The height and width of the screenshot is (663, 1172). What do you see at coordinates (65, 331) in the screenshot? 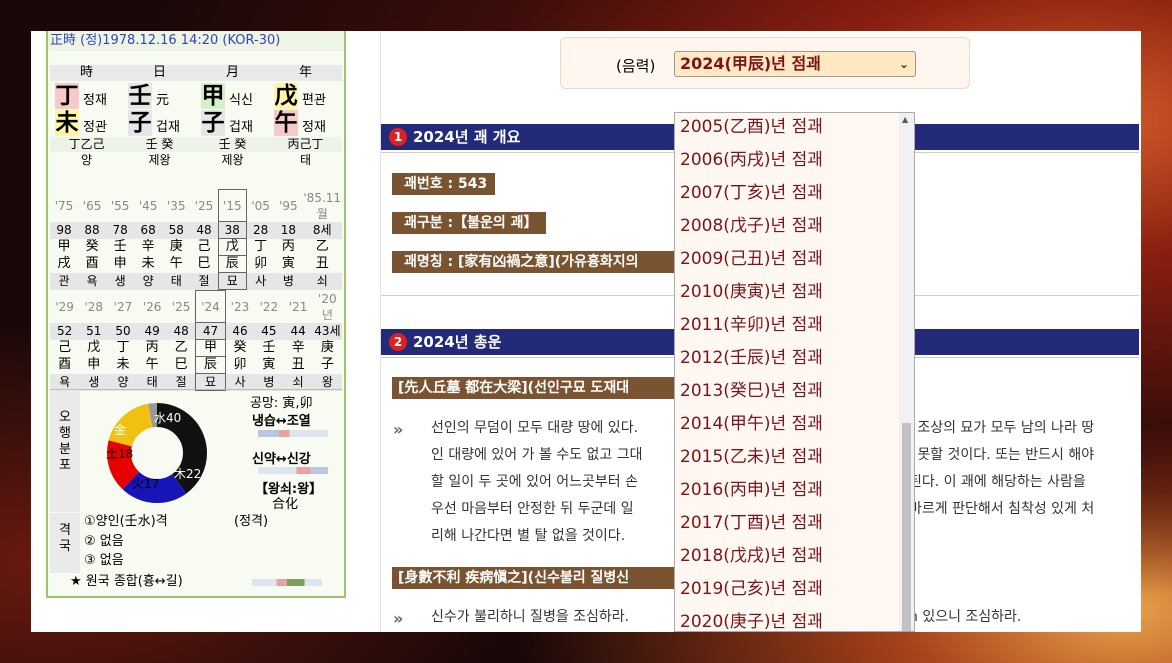
I see `seun-ages-cell: 52` at bounding box center [65, 331].